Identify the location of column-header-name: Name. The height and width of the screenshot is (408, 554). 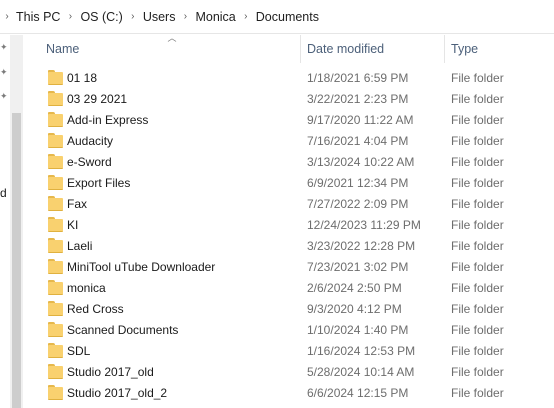
(62, 49).